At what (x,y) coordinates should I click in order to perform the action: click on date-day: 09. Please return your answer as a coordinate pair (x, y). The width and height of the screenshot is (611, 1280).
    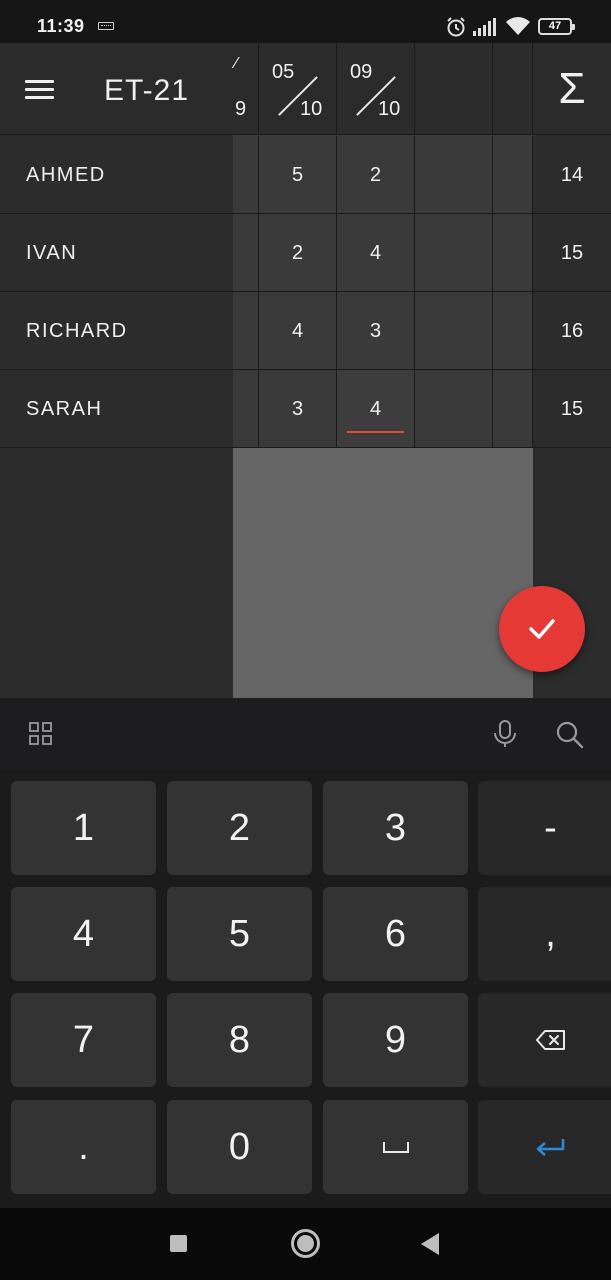
    Looking at the image, I should click on (361, 72).